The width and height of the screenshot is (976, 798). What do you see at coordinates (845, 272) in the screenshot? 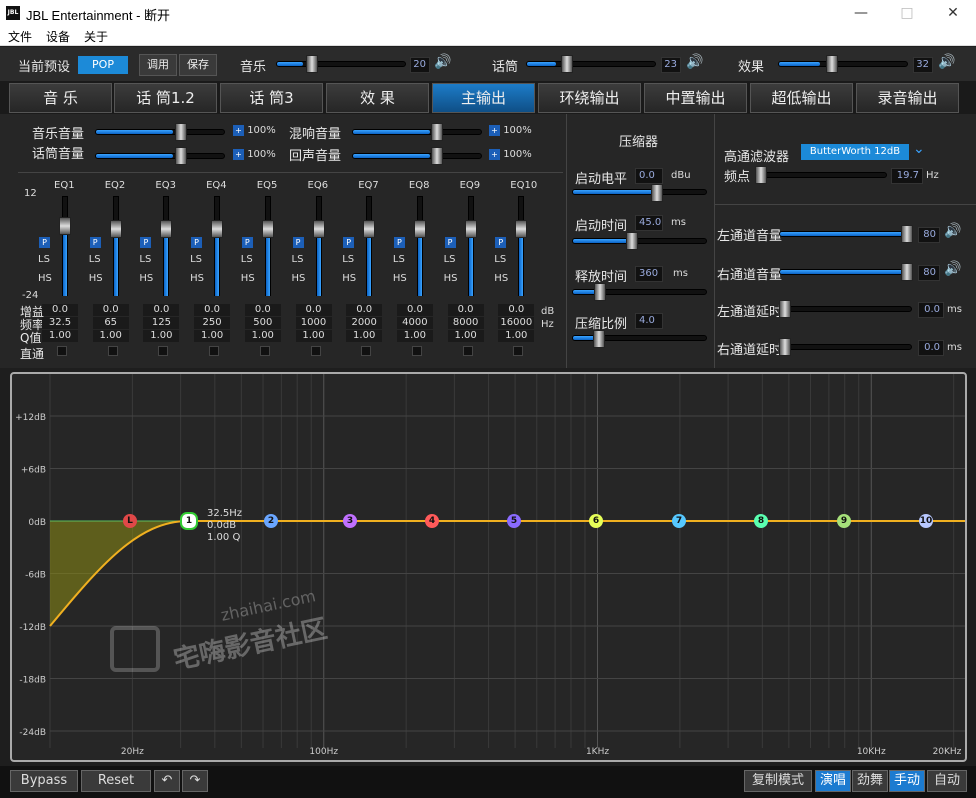
I see `right-volume-slider` at bounding box center [845, 272].